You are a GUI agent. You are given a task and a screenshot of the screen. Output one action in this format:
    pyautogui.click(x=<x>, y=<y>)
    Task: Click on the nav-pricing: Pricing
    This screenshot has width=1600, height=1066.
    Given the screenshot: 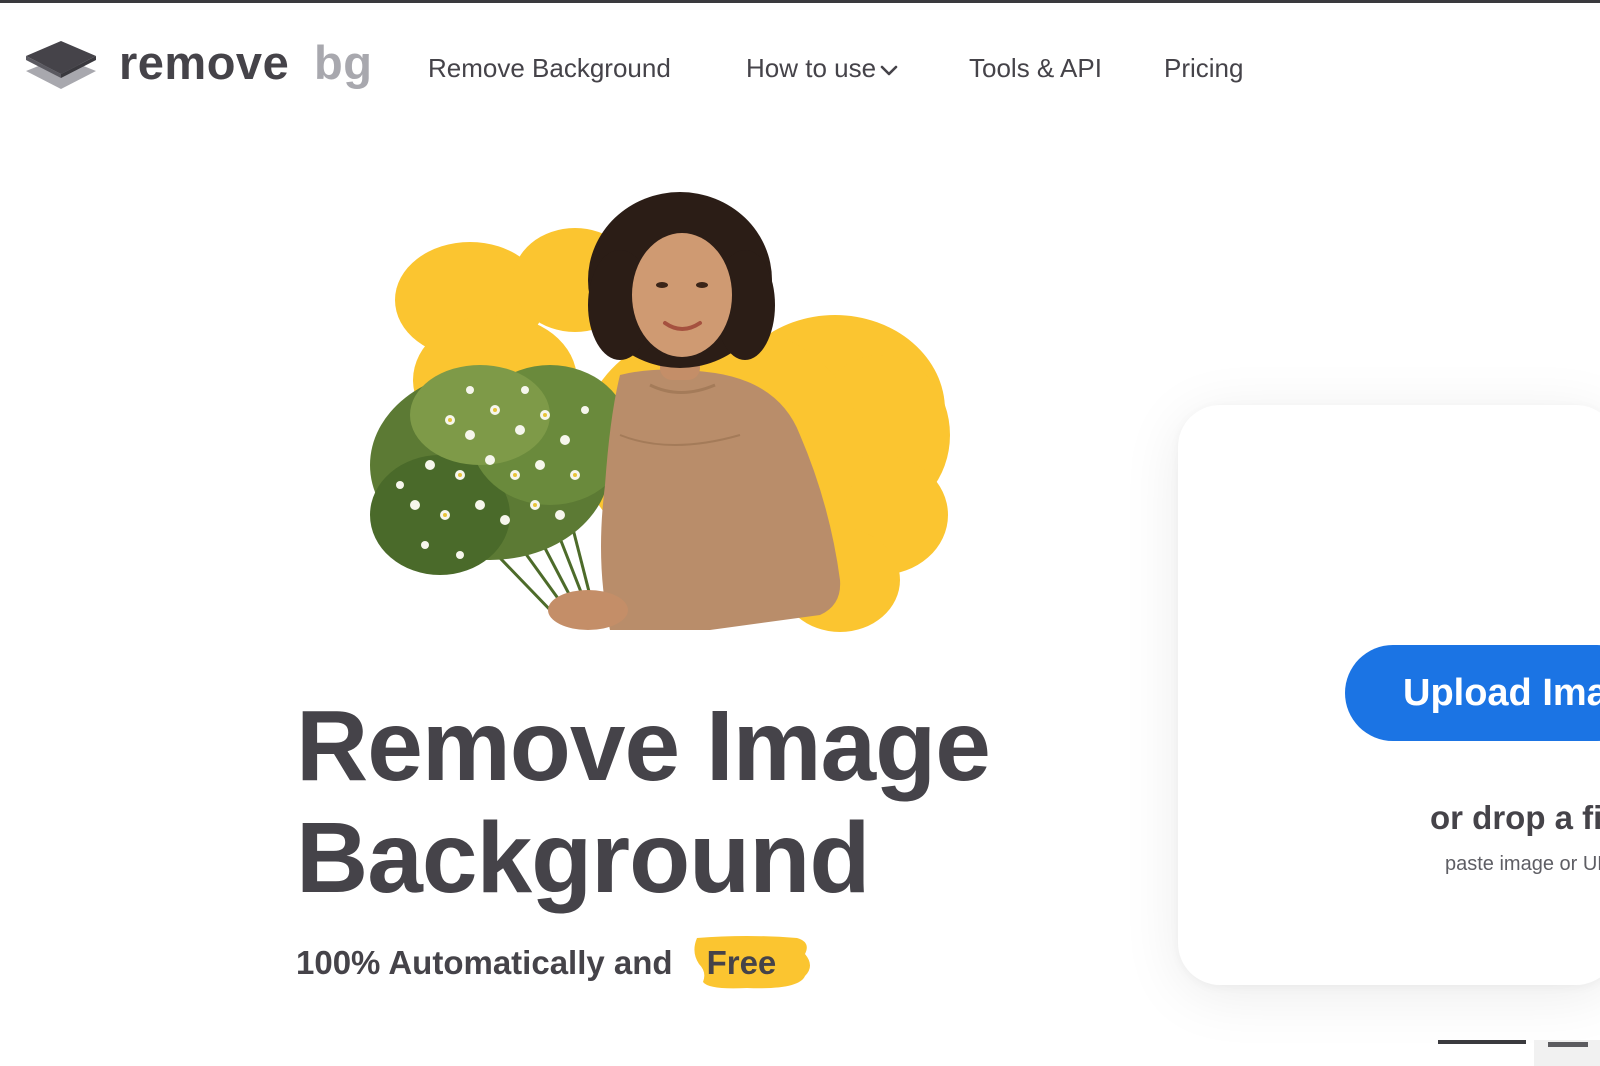 What is the action you would take?
    pyautogui.click(x=1203, y=68)
    